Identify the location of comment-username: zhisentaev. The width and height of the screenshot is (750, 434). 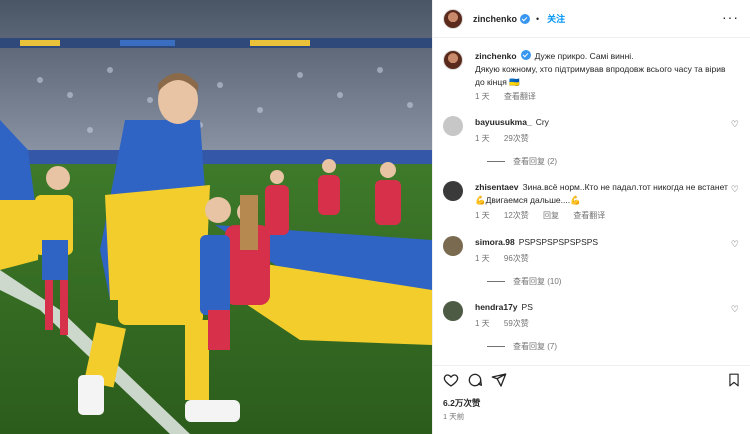
(496, 187).